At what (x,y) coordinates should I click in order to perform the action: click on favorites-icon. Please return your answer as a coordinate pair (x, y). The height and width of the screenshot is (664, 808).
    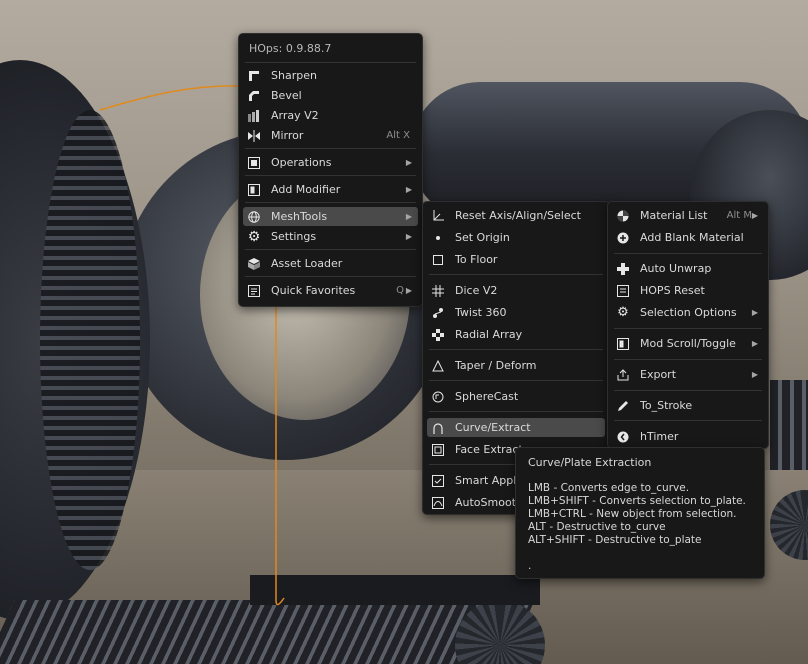
    Looking at the image, I should click on (254, 291).